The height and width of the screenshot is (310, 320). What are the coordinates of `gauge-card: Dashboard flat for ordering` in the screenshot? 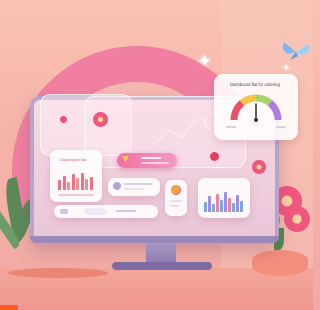 It's located at (256, 107).